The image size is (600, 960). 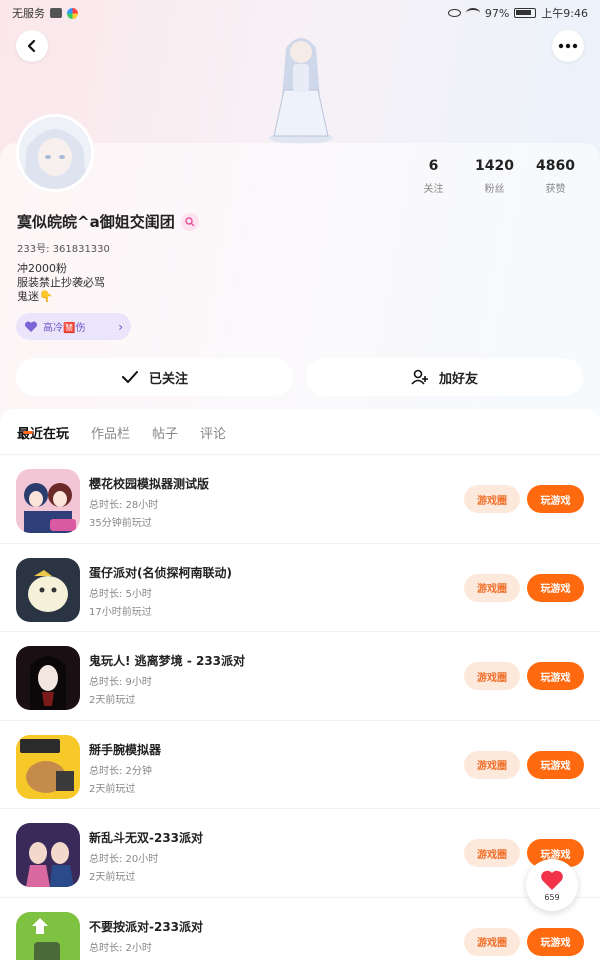 I want to click on avatar-image, so click(x=55, y=153).